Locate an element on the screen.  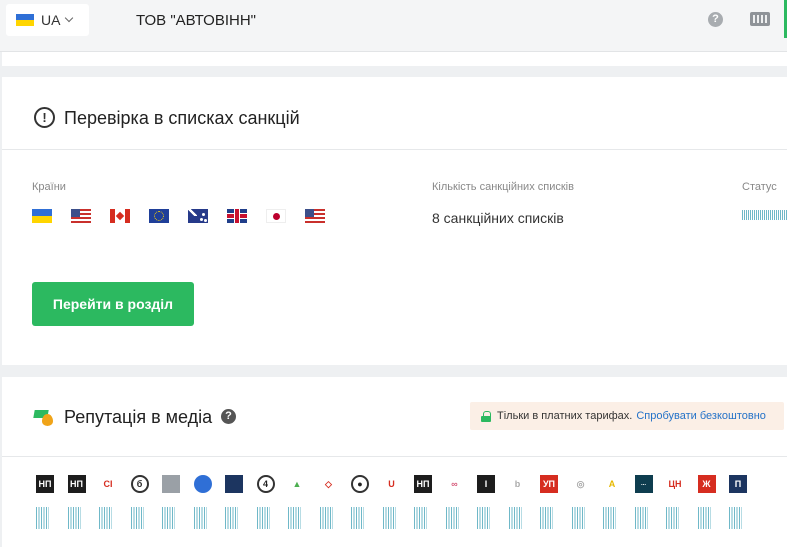
media-logo-12: U is located at coordinates (391, 484).